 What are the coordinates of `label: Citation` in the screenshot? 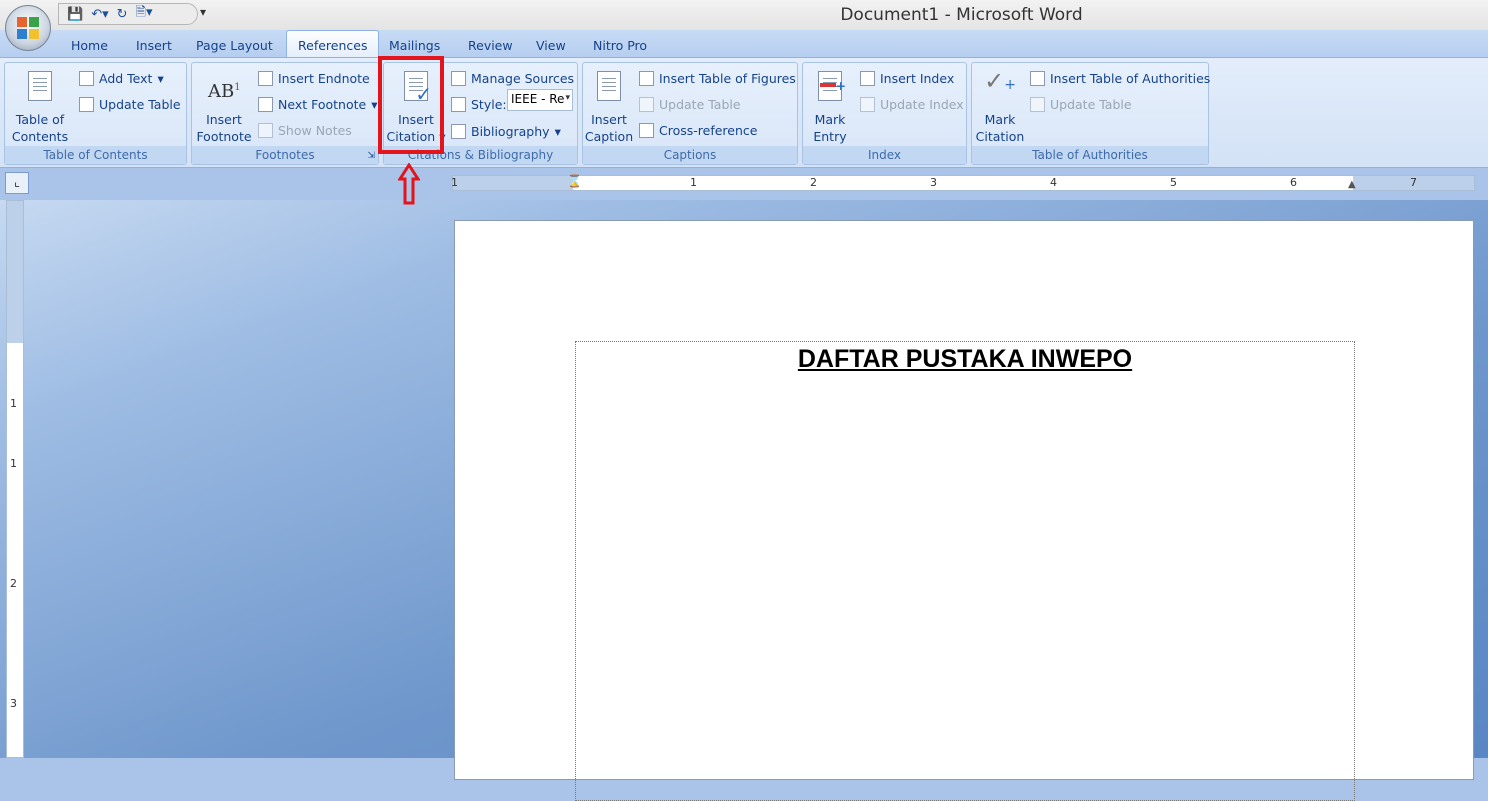 It's located at (1000, 136).